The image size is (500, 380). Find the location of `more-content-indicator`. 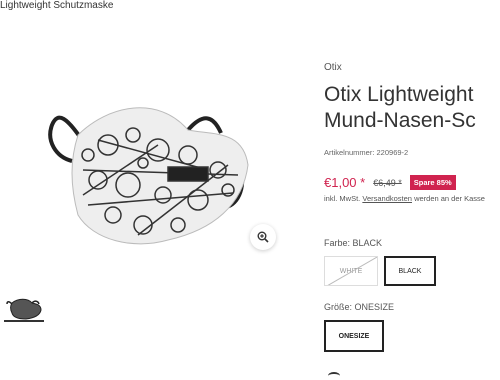

more-content-indicator is located at coordinates (334, 376).